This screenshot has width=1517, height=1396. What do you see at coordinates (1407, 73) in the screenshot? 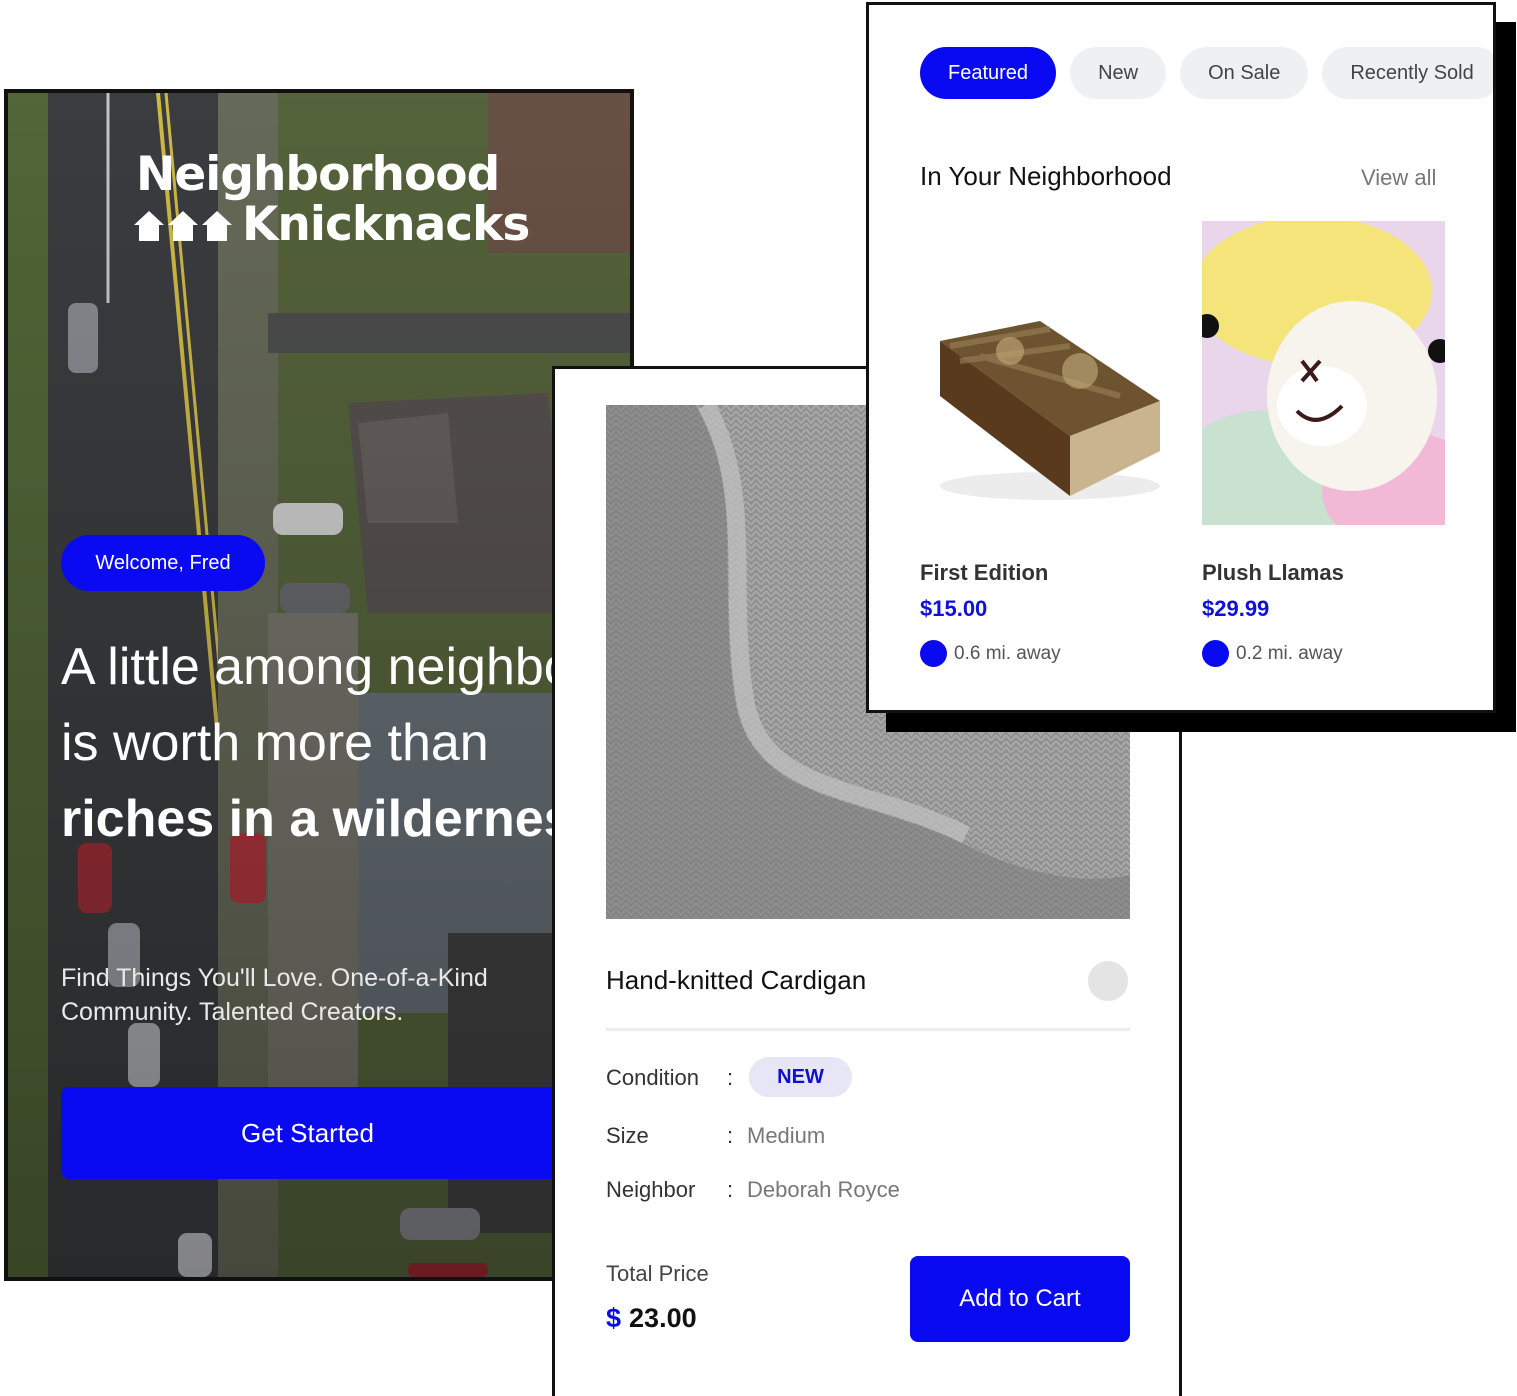
I see `tab-recently-sold: Recently Sold` at bounding box center [1407, 73].